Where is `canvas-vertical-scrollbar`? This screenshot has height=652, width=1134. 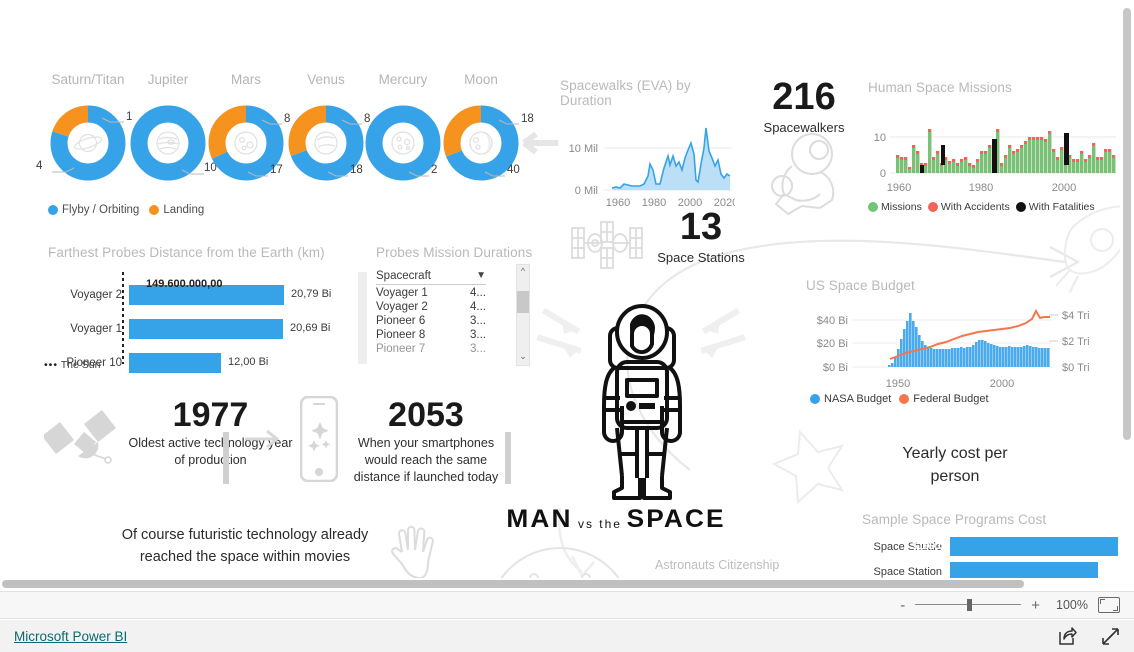 canvas-vertical-scrollbar is located at coordinates (1127, 294).